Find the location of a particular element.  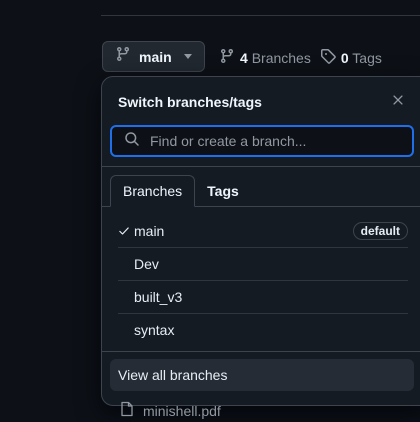

branch-name: Dev is located at coordinates (146, 264).